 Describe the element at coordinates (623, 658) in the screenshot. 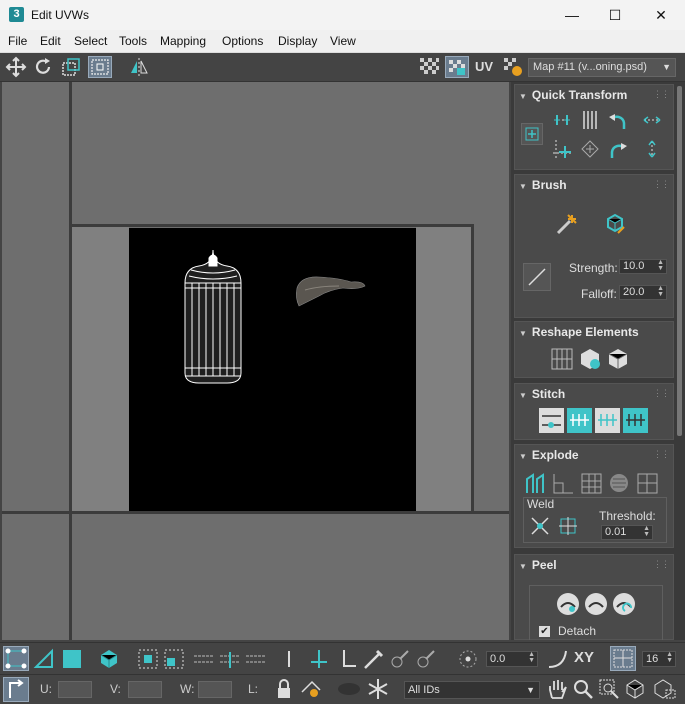

I see `grid-snap-icon` at that location.